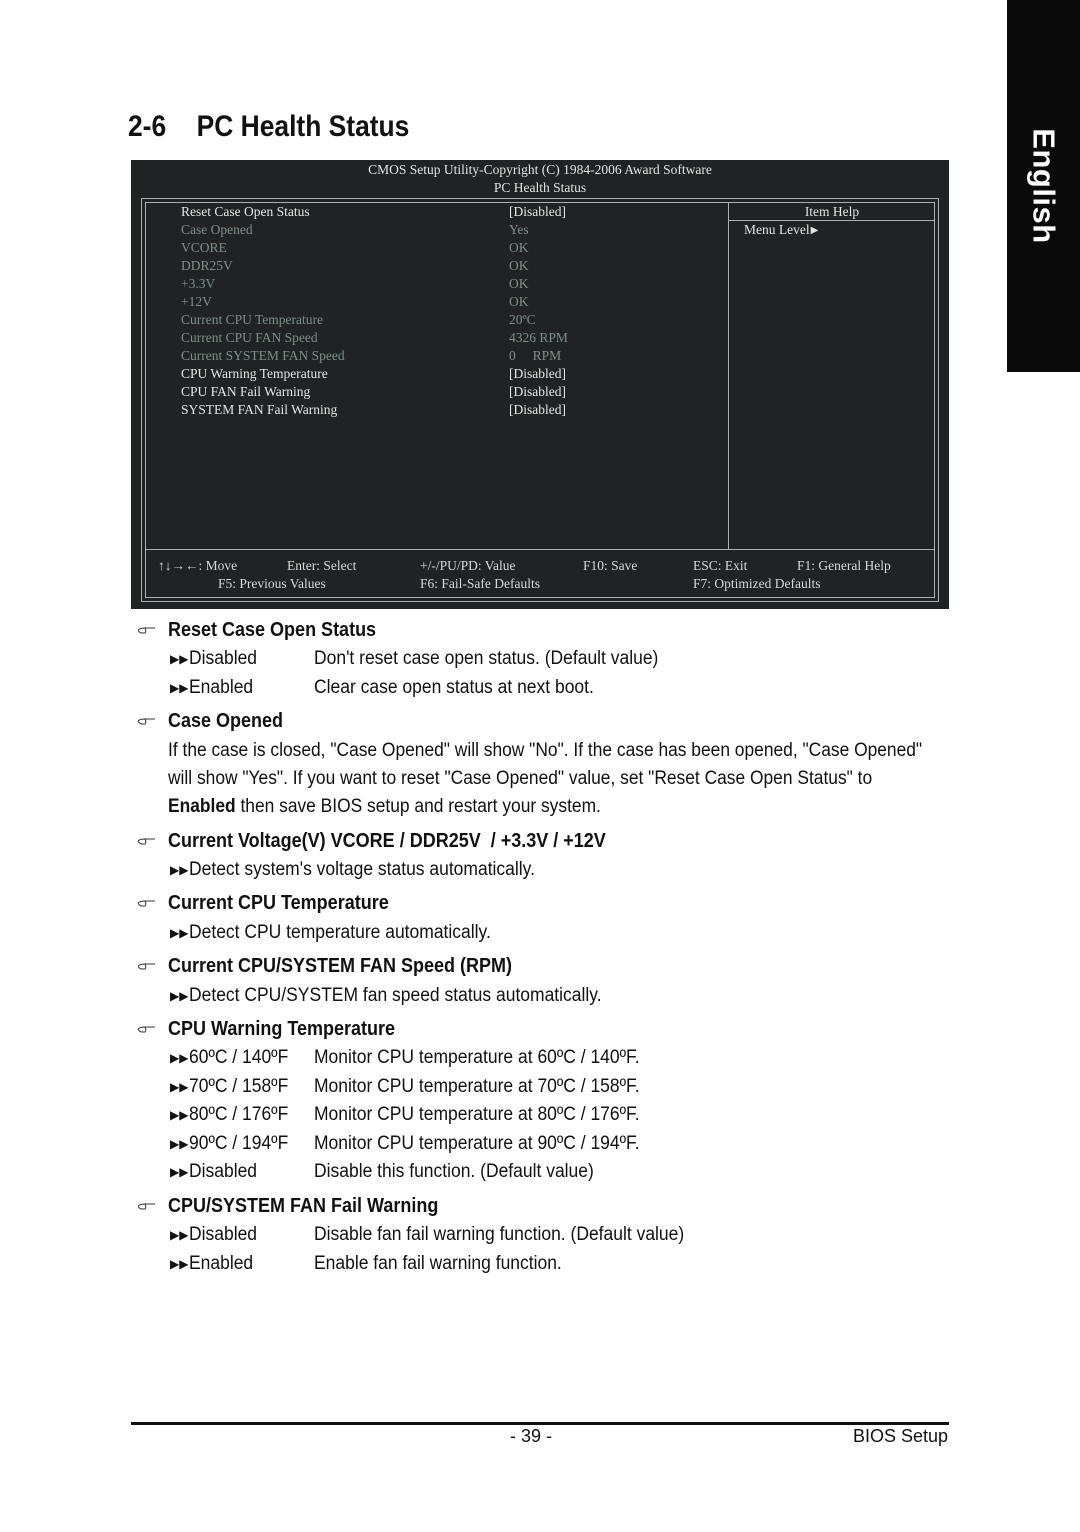 The image size is (1080, 1532). Describe the element at coordinates (720, 565) in the screenshot. I see `footer-exit: ESC: Exit` at that location.